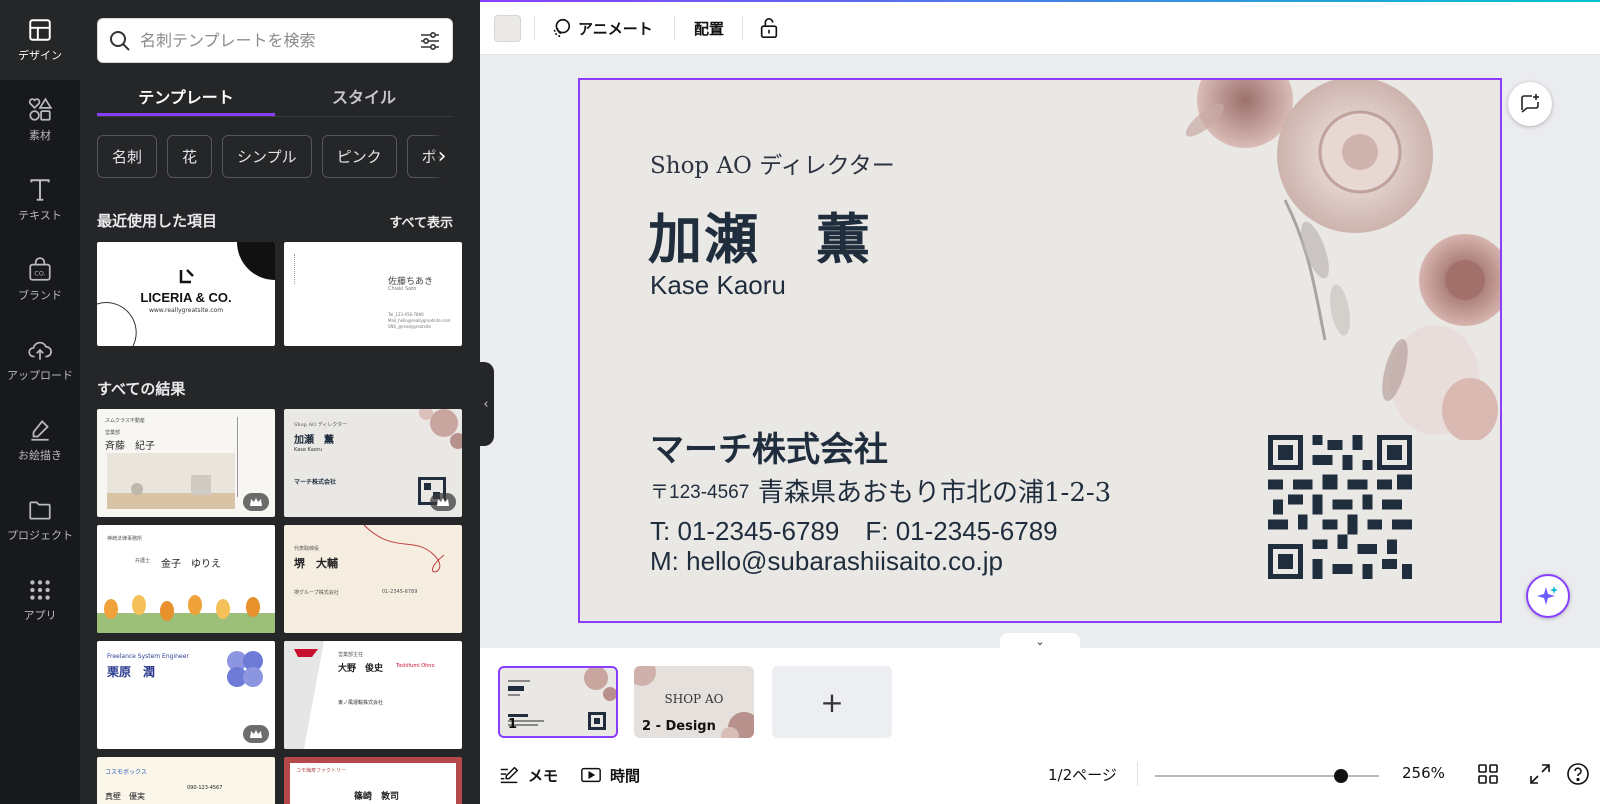 This screenshot has height=804, width=1600. I want to click on detail-line: Mail_hello@reallygreatsite.com, so click(419, 320).